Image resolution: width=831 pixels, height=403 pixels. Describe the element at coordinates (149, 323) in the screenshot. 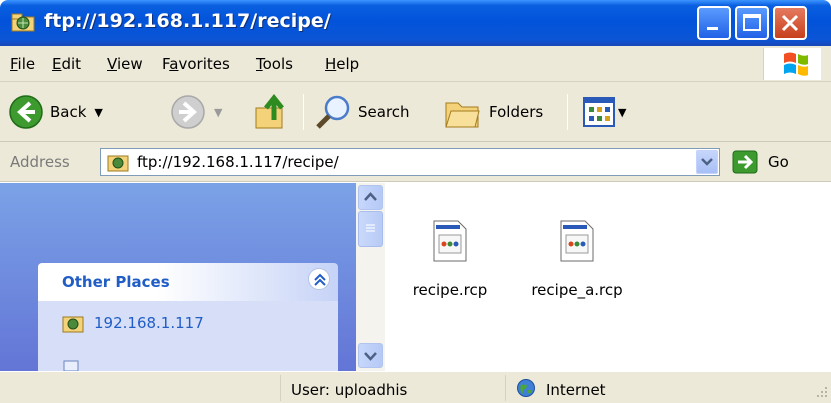

I see `place-link-label: 192.168.1.117` at that location.